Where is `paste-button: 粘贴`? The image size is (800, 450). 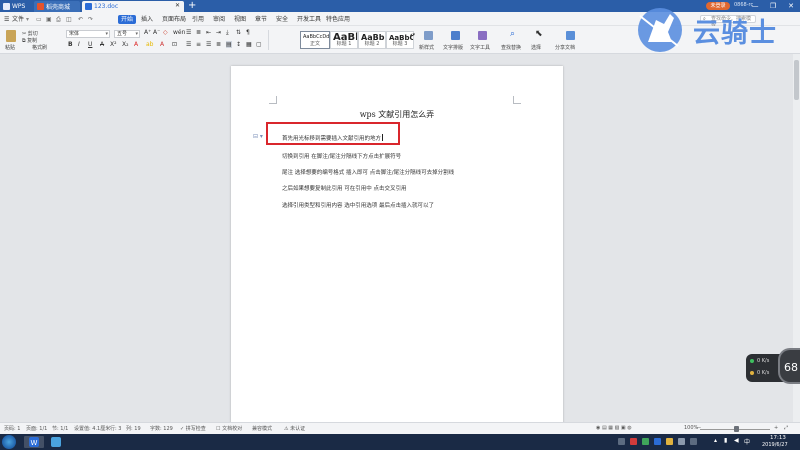 paste-button: 粘贴 is located at coordinates (10, 47).